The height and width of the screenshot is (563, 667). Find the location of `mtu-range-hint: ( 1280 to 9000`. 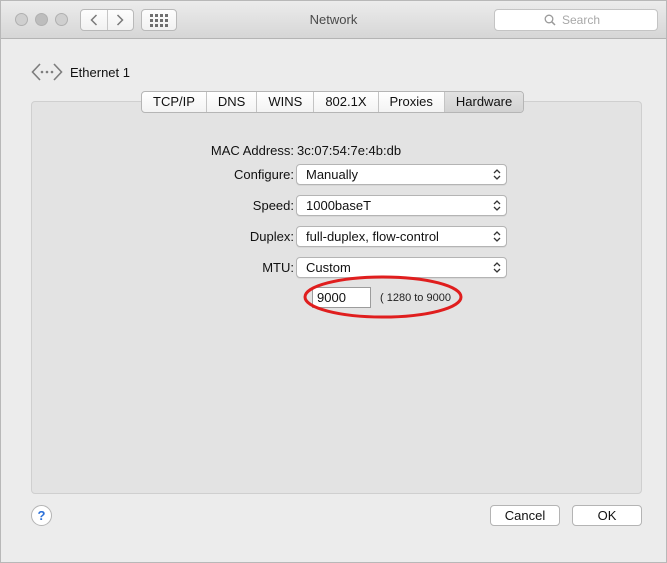

mtu-range-hint: ( 1280 to 9000 is located at coordinates (415, 298).